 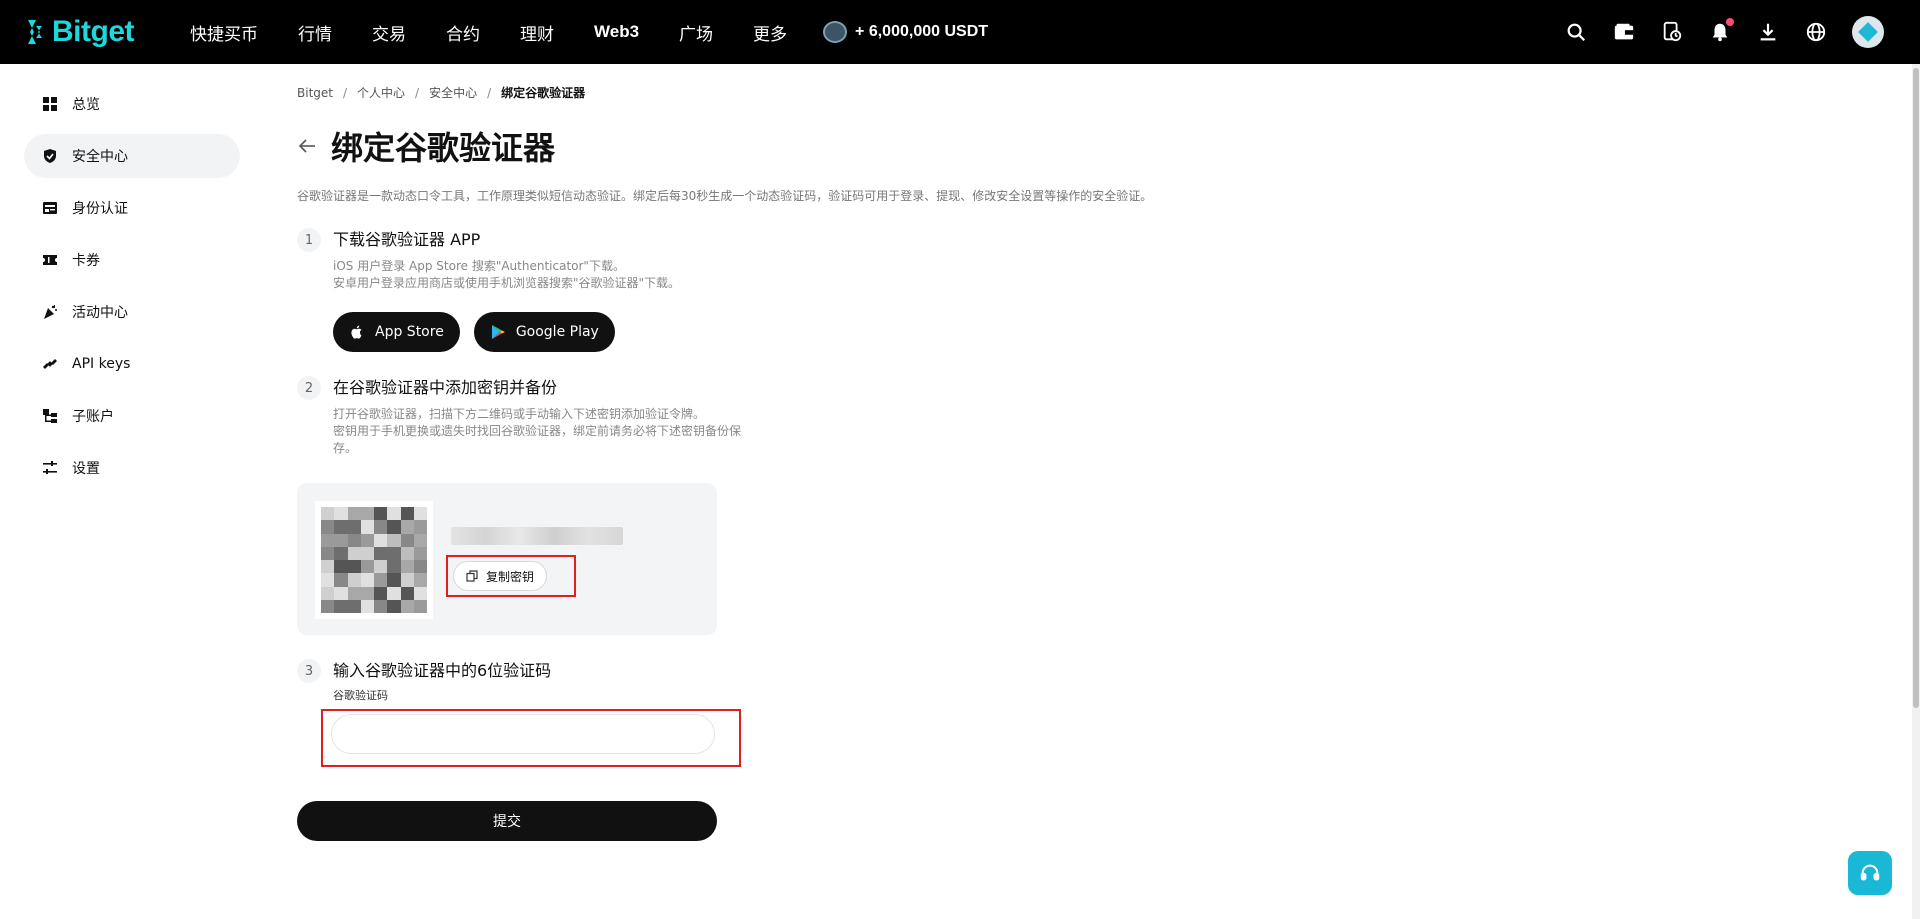 What do you see at coordinates (100, 209) in the screenshot?
I see `sidebar-item-label: 身份认证` at bounding box center [100, 209].